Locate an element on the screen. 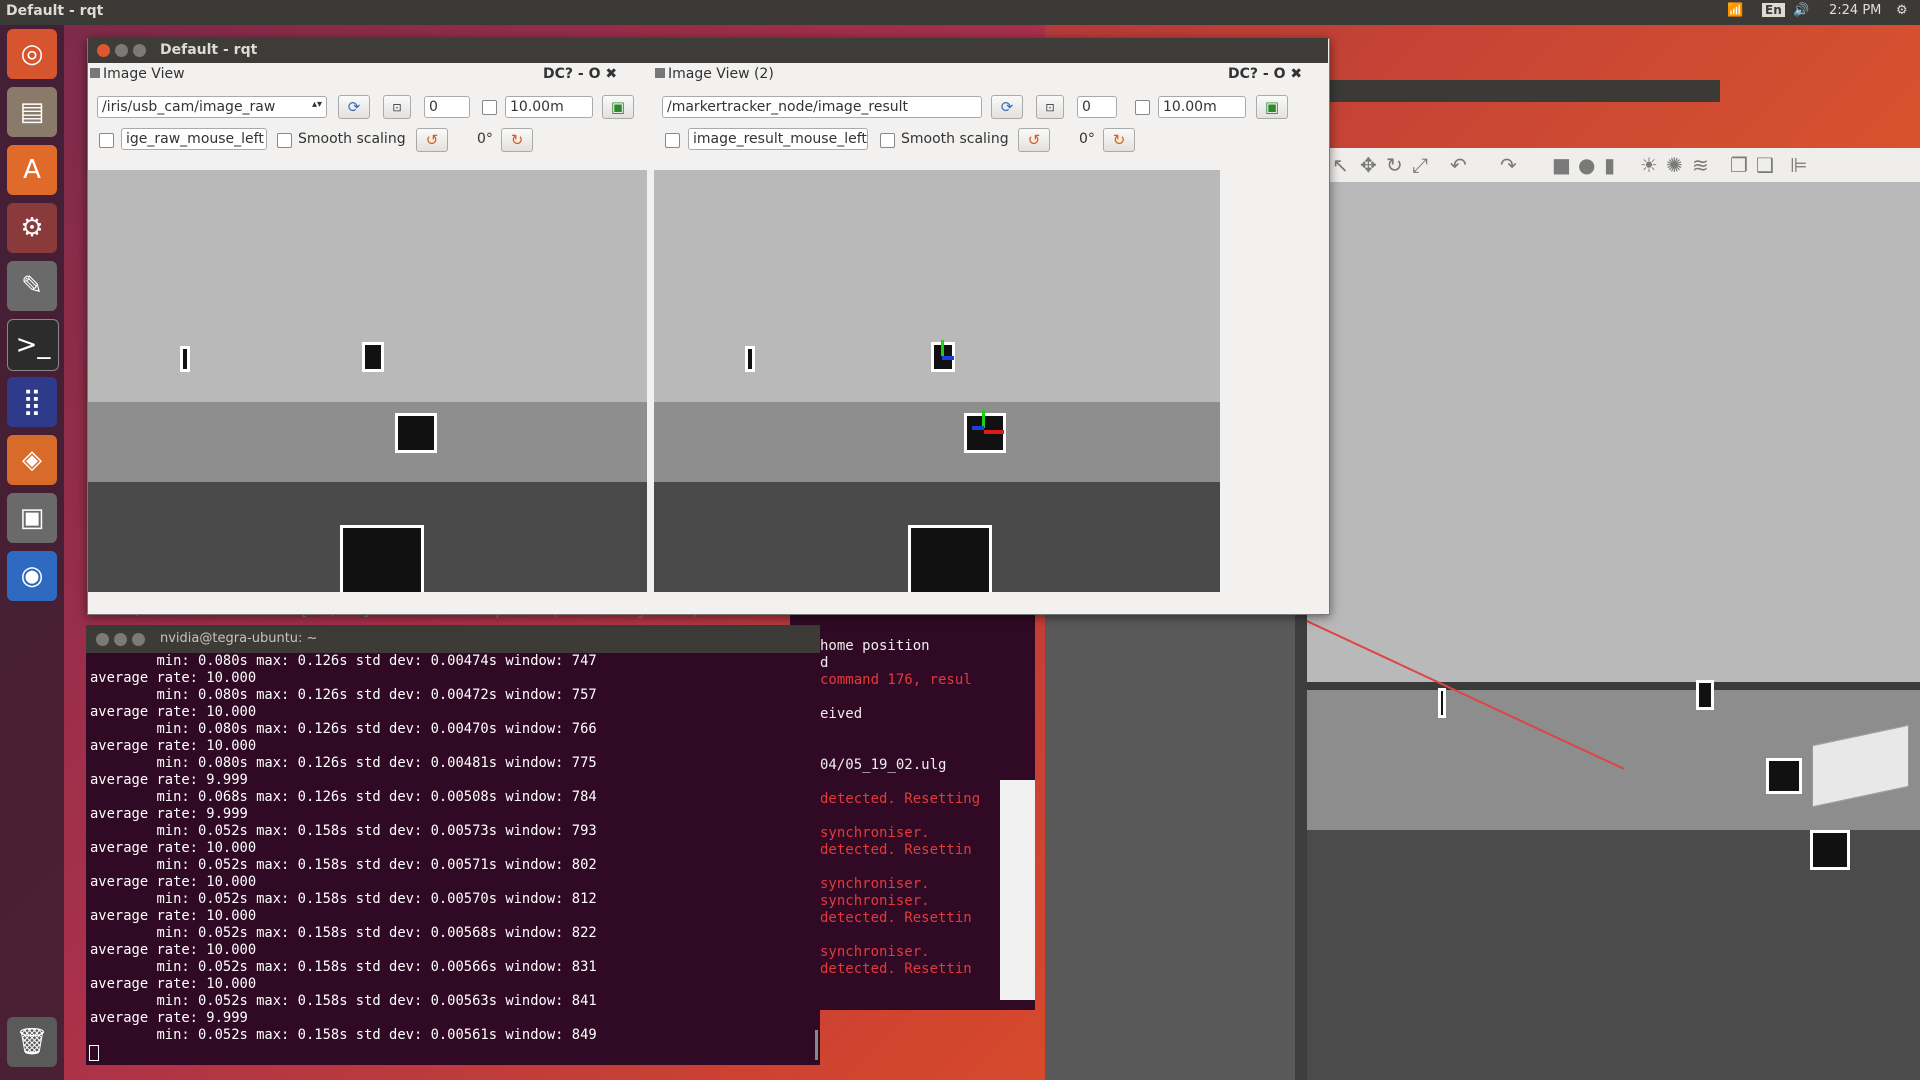  undo-icon: ↶ is located at coordinates (1458, 165).